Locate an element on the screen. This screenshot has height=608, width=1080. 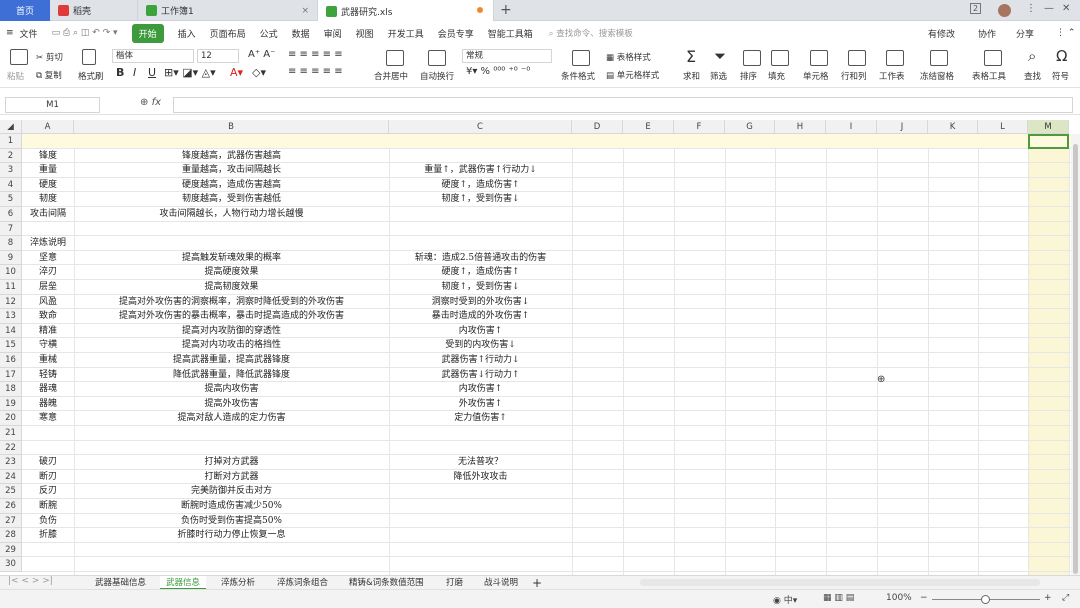
formula-input is located at coordinates (623, 105).